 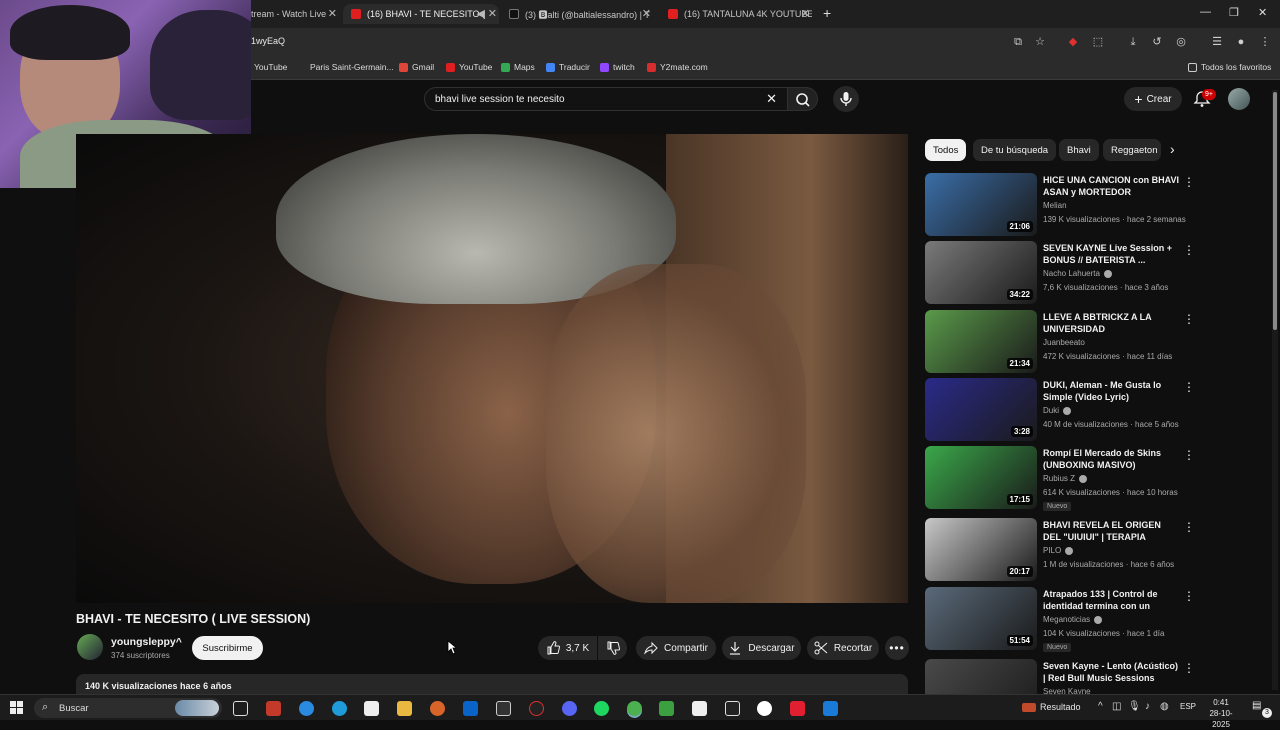 What do you see at coordinates (1015, 150) in the screenshot?
I see `chip-from-search: De tu búsqueda` at bounding box center [1015, 150].